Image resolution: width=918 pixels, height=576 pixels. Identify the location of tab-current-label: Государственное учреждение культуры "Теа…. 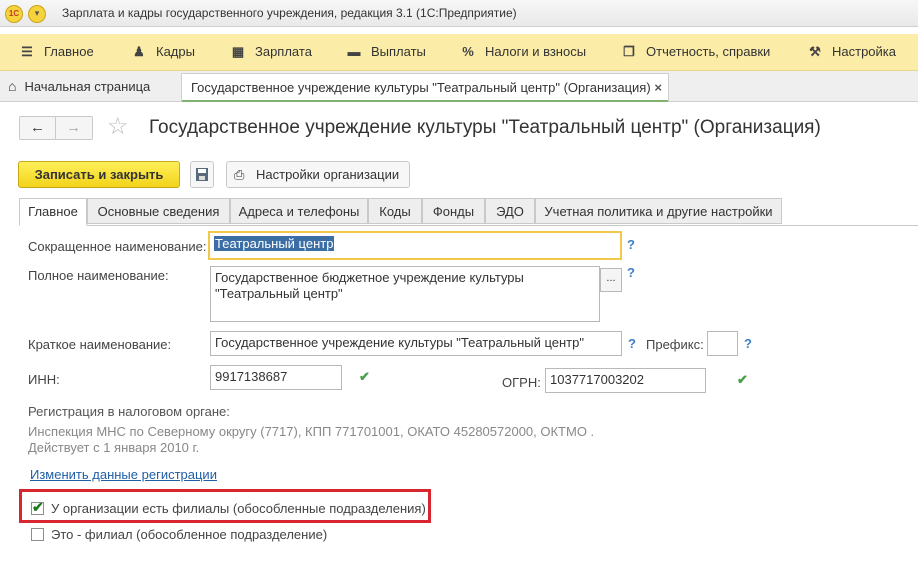
(421, 87).